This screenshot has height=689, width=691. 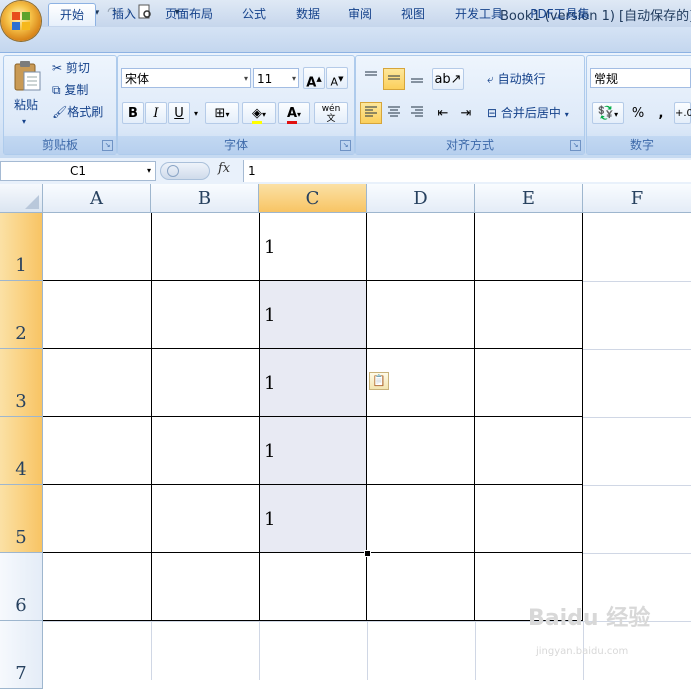 What do you see at coordinates (276, 78) in the screenshot?
I see `font-size-select: 11 ▾` at bounding box center [276, 78].